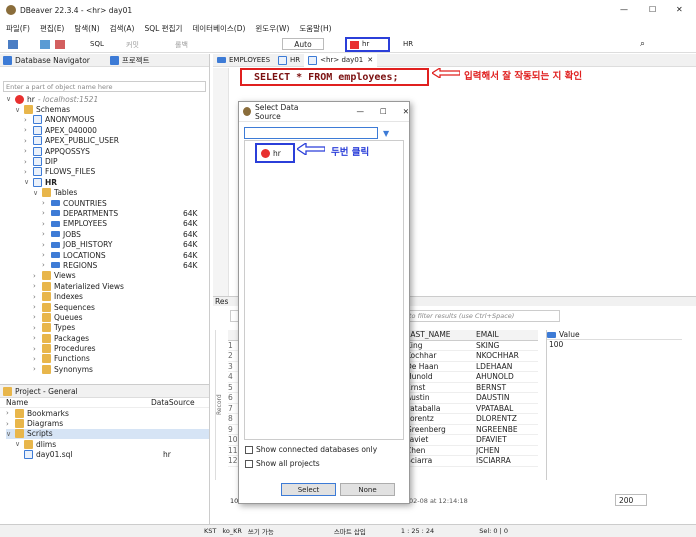  What do you see at coordinates (289, 60) in the screenshot?
I see `tab-hr: HR` at bounding box center [289, 60].